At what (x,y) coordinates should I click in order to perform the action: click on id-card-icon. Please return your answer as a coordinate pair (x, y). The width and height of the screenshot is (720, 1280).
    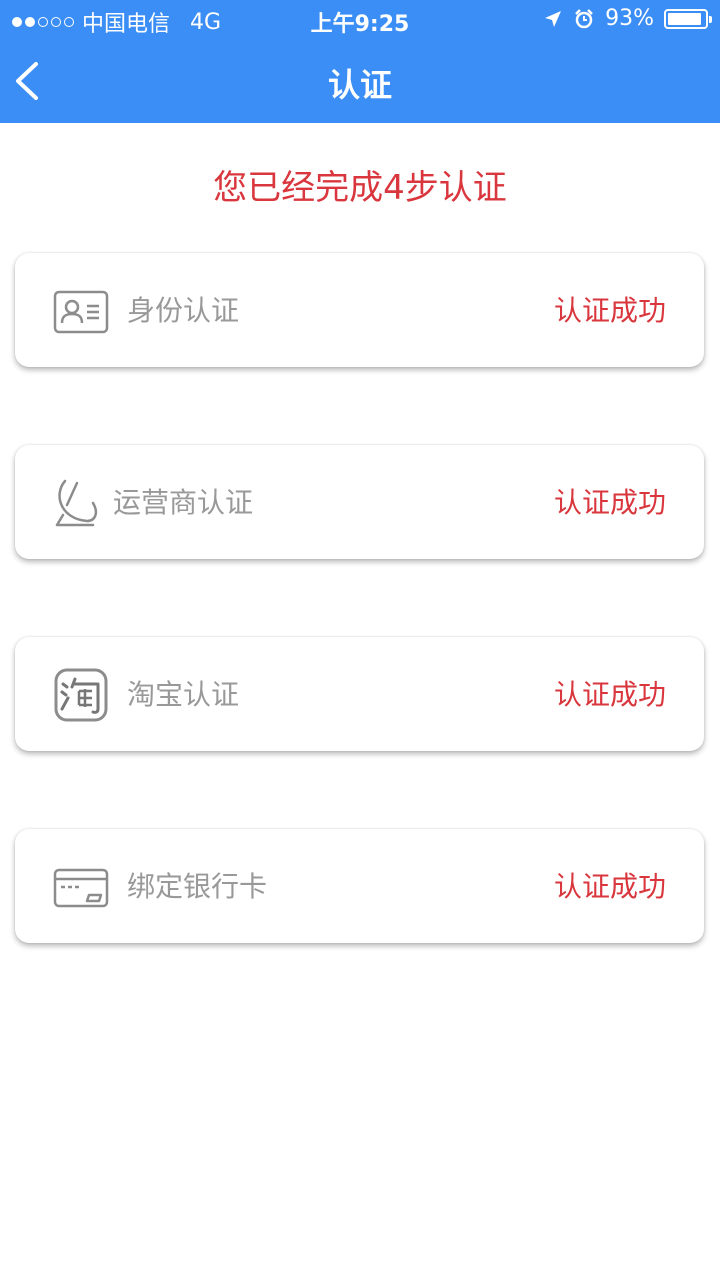
    Looking at the image, I should click on (81, 312).